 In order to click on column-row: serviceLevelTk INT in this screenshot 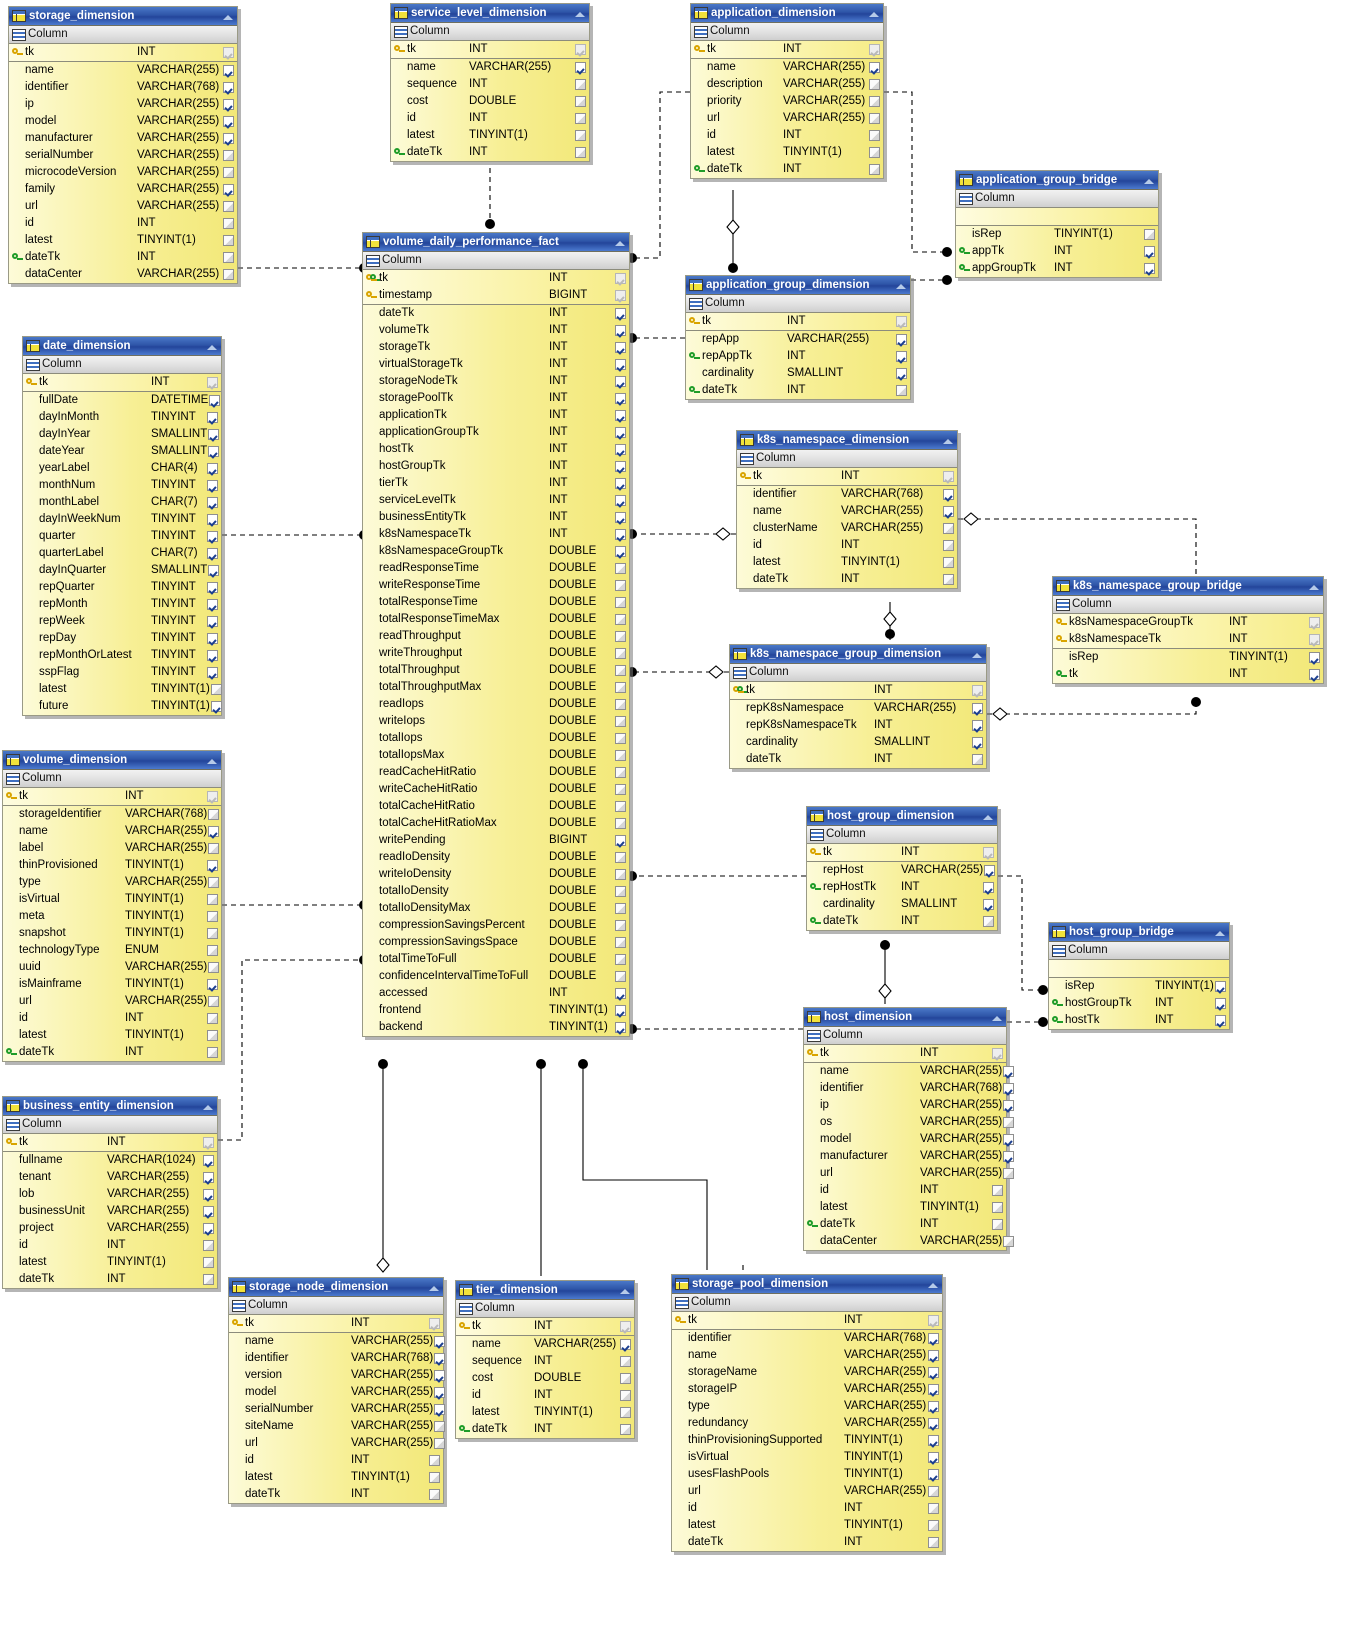, I will do `click(496, 500)`.